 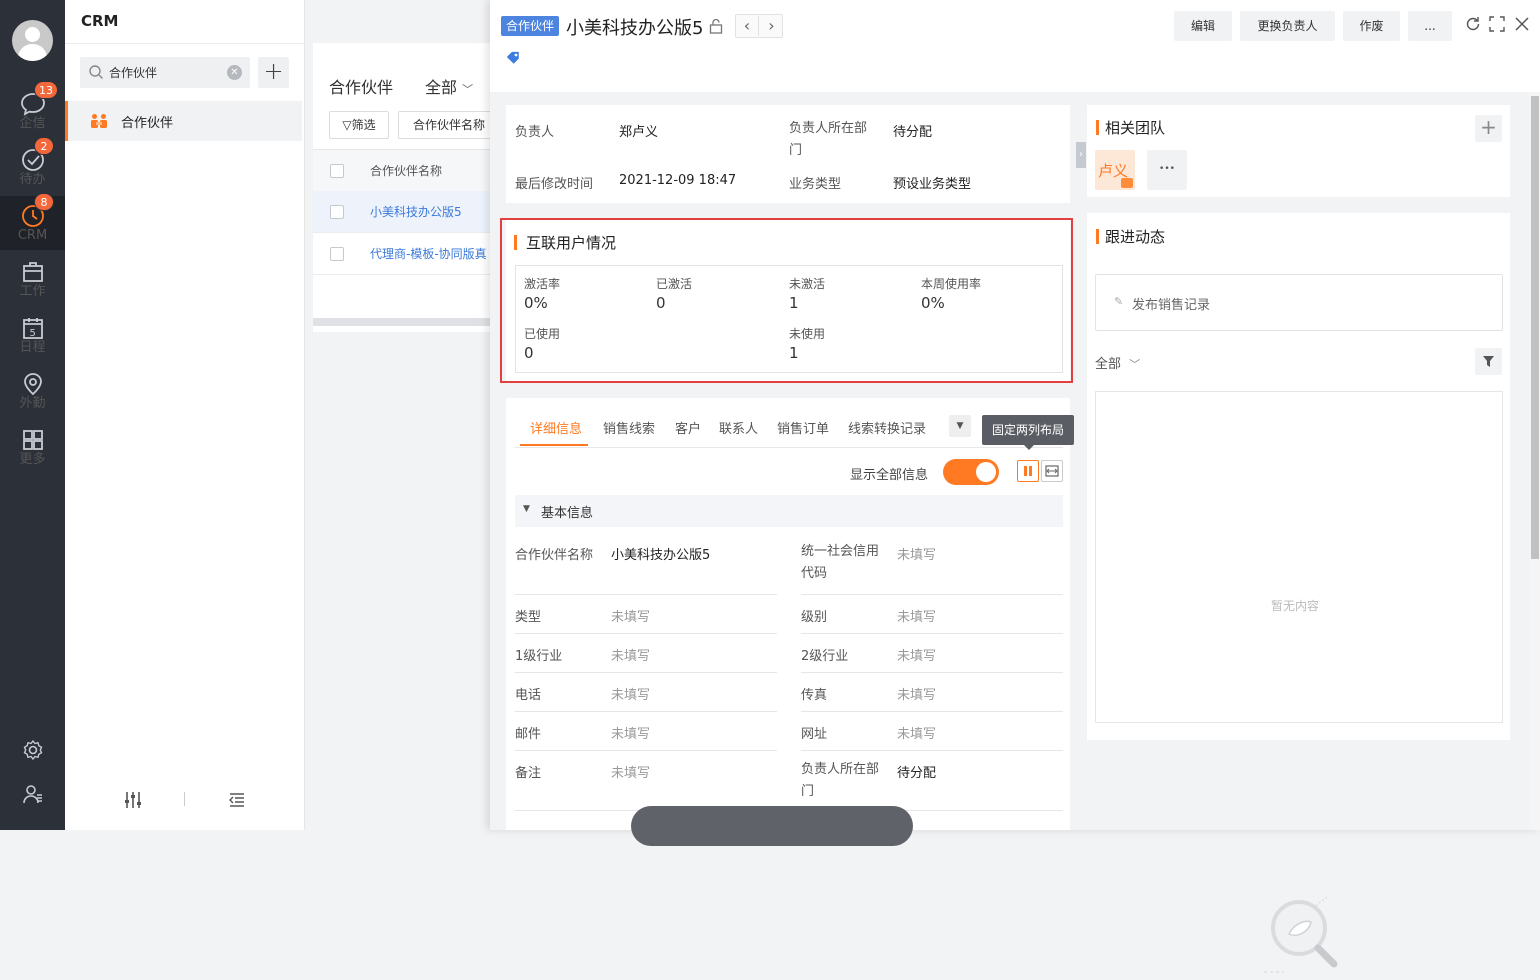 What do you see at coordinates (237, 800) in the screenshot?
I see `collapse-menu-icon` at bounding box center [237, 800].